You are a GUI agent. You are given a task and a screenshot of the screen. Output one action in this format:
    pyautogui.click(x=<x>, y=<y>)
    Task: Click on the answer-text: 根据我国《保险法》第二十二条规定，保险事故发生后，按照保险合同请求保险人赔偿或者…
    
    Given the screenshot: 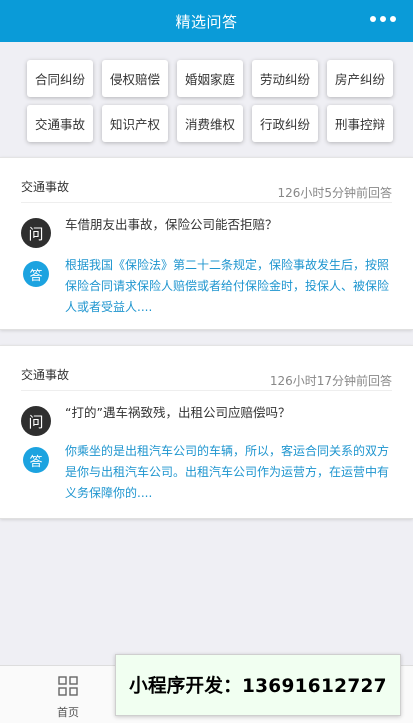 What is the action you would take?
    pyautogui.click(x=230, y=286)
    